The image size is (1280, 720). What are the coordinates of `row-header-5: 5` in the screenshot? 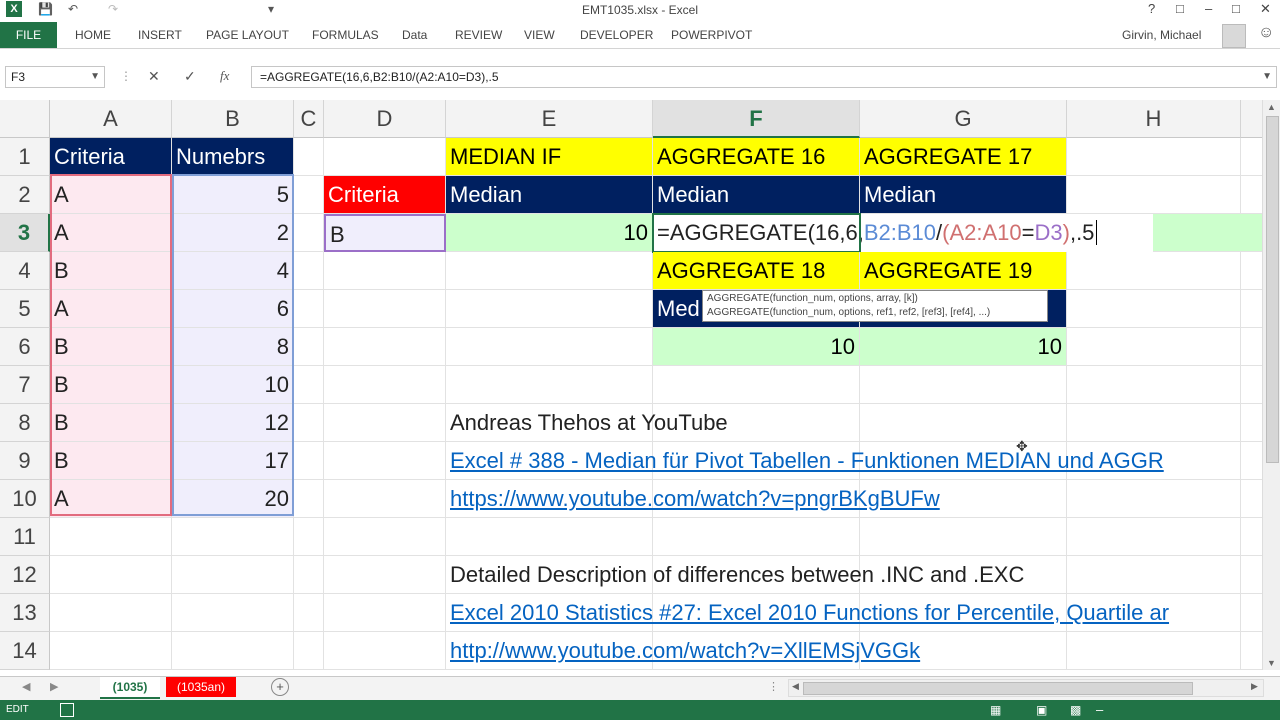 It's located at (25, 309).